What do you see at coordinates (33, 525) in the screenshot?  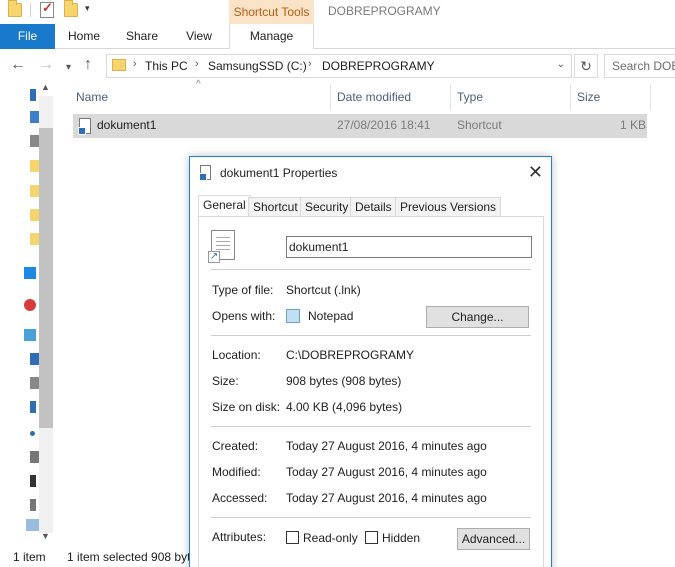 I see `network-icon` at bounding box center [33, 525].